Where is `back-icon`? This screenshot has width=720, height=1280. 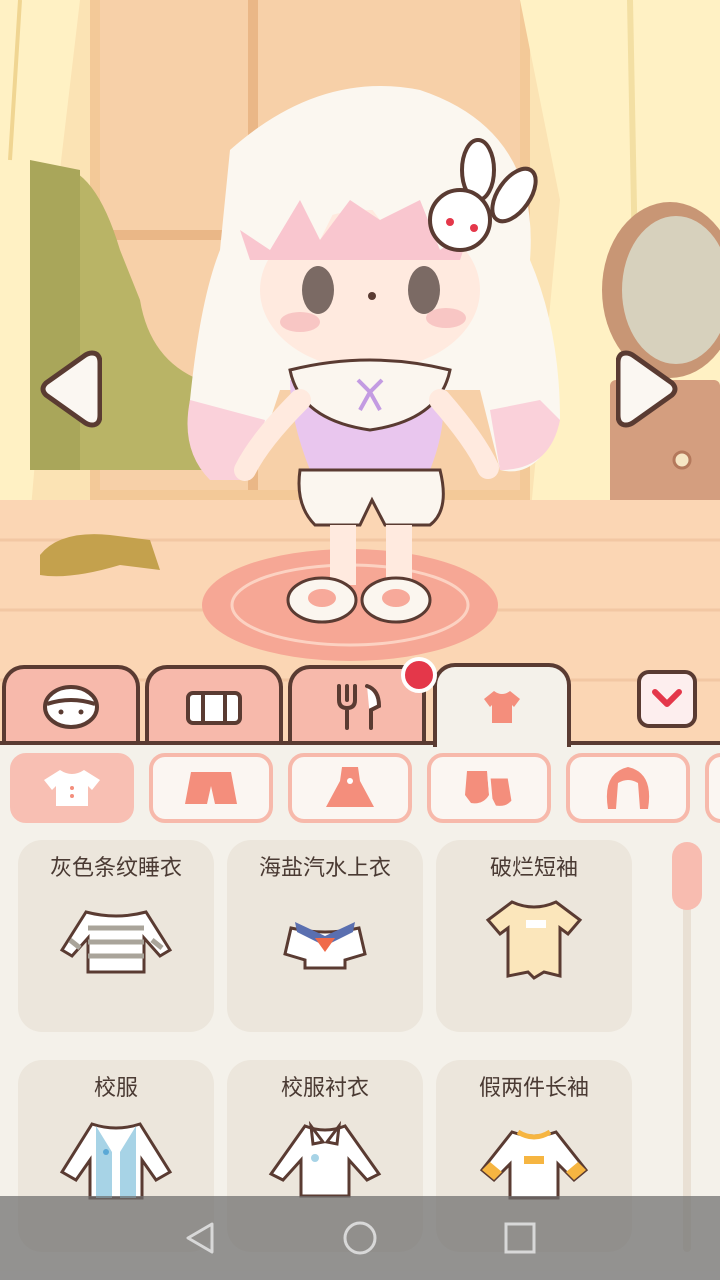
back-icon is located at coordinates (200, 1238).